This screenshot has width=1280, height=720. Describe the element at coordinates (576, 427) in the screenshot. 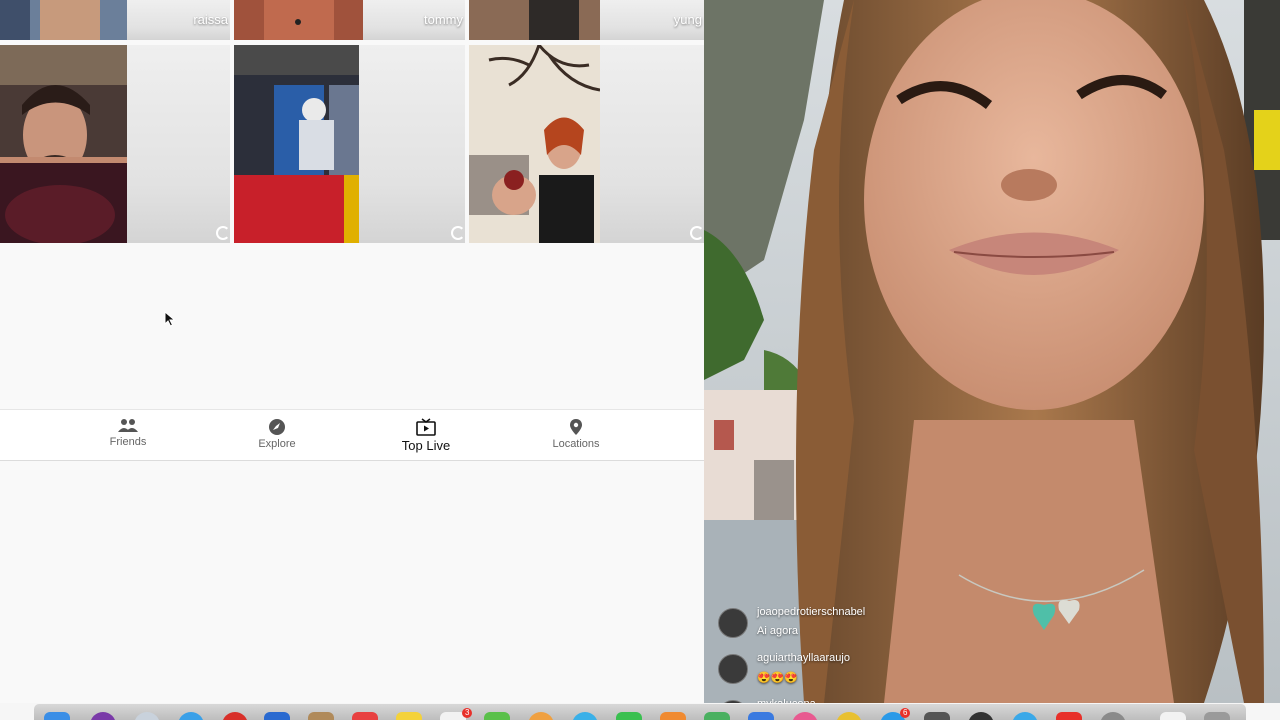

I see `location-pin-icon` at that location.